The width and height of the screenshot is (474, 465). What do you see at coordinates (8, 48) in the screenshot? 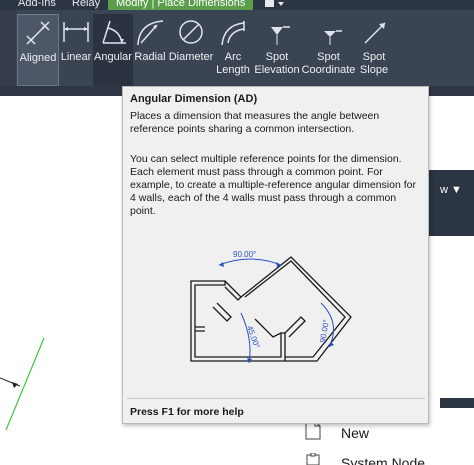
I see `ribbon-left-edge` at bounding box center [8, 48].